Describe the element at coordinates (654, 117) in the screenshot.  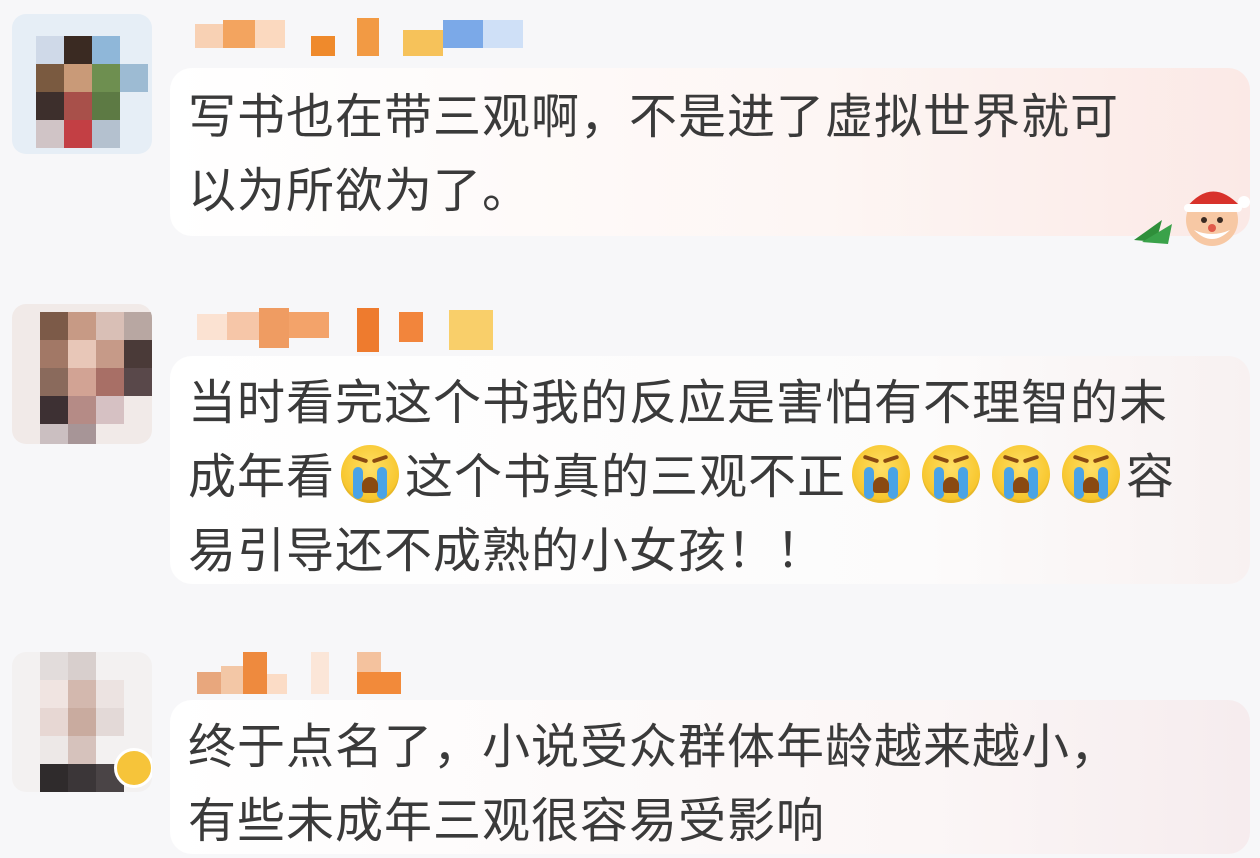
I see `comment-line: 写书也在带三观啊，不是进了虚拟世界就可` at that location.